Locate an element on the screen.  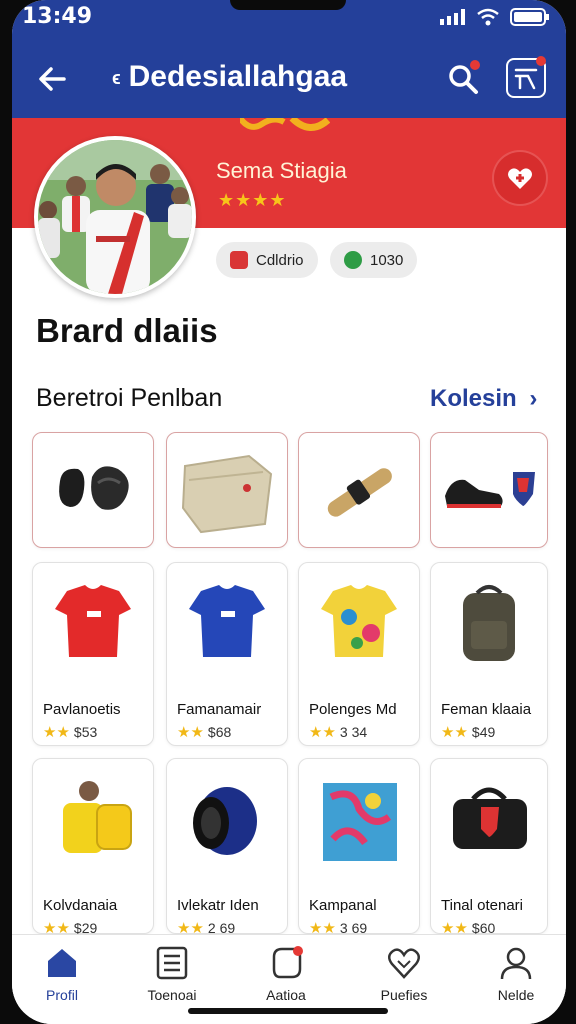
shin-guards-icon is located at coordinates (93, 491).